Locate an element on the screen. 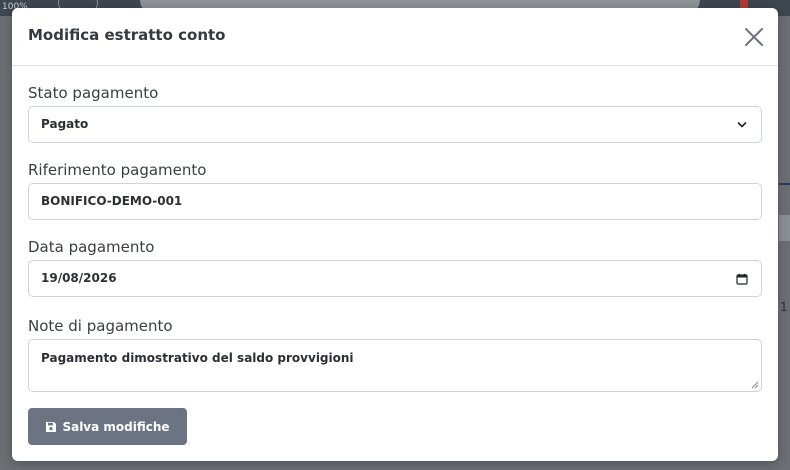 This screenshot has width=790, height=470. background-tab is located at coordinates (784, 228).